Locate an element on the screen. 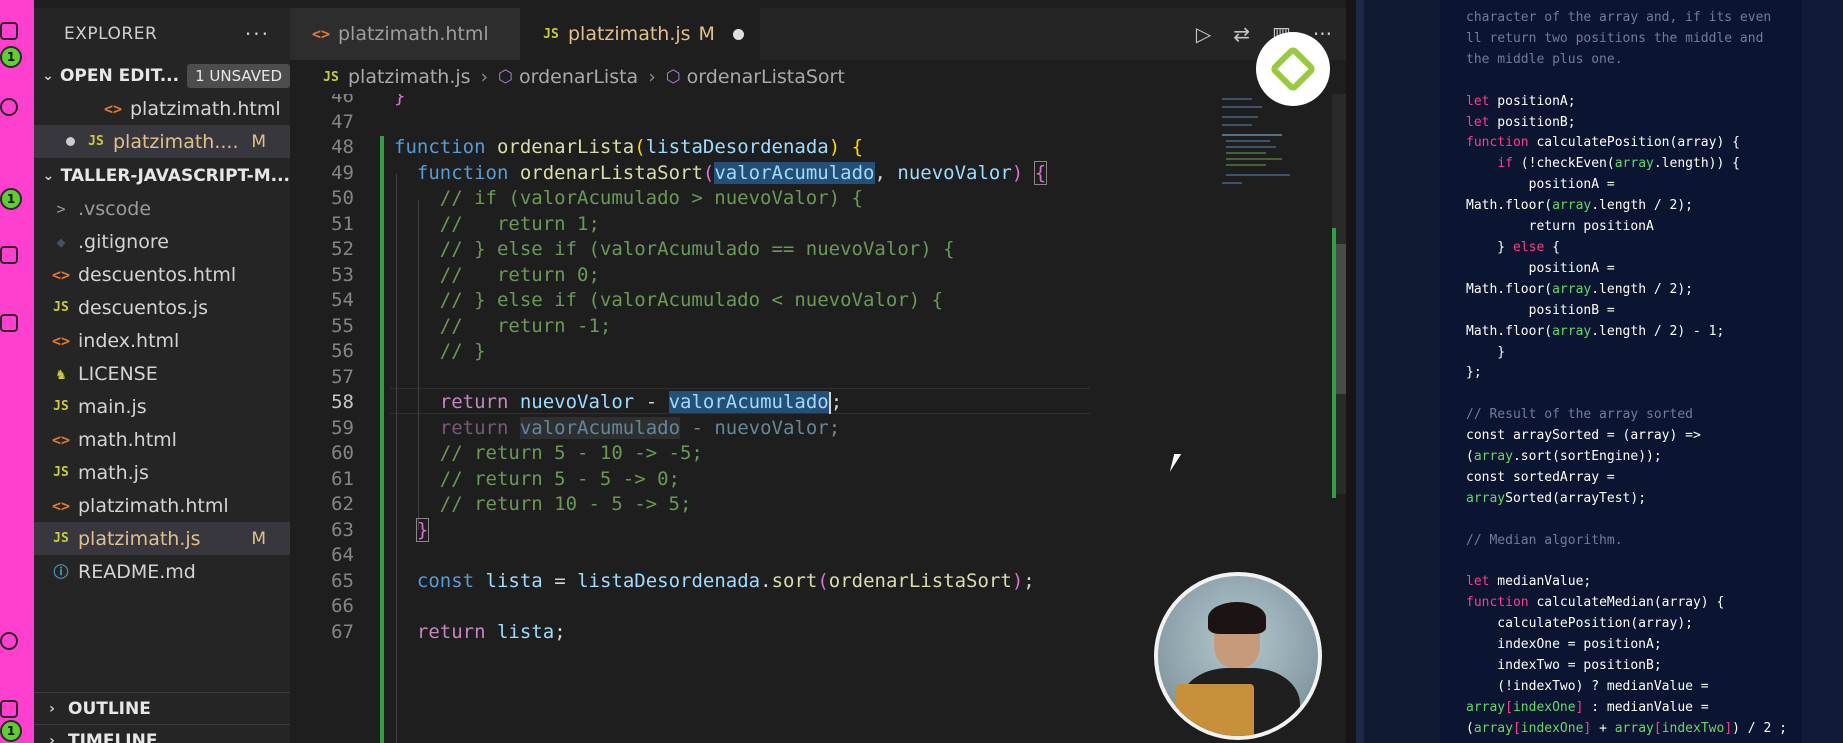  open-editors-section: ⌄ OPEN EDIT... 1 UNSAVED is located at coordinates (162, 76).